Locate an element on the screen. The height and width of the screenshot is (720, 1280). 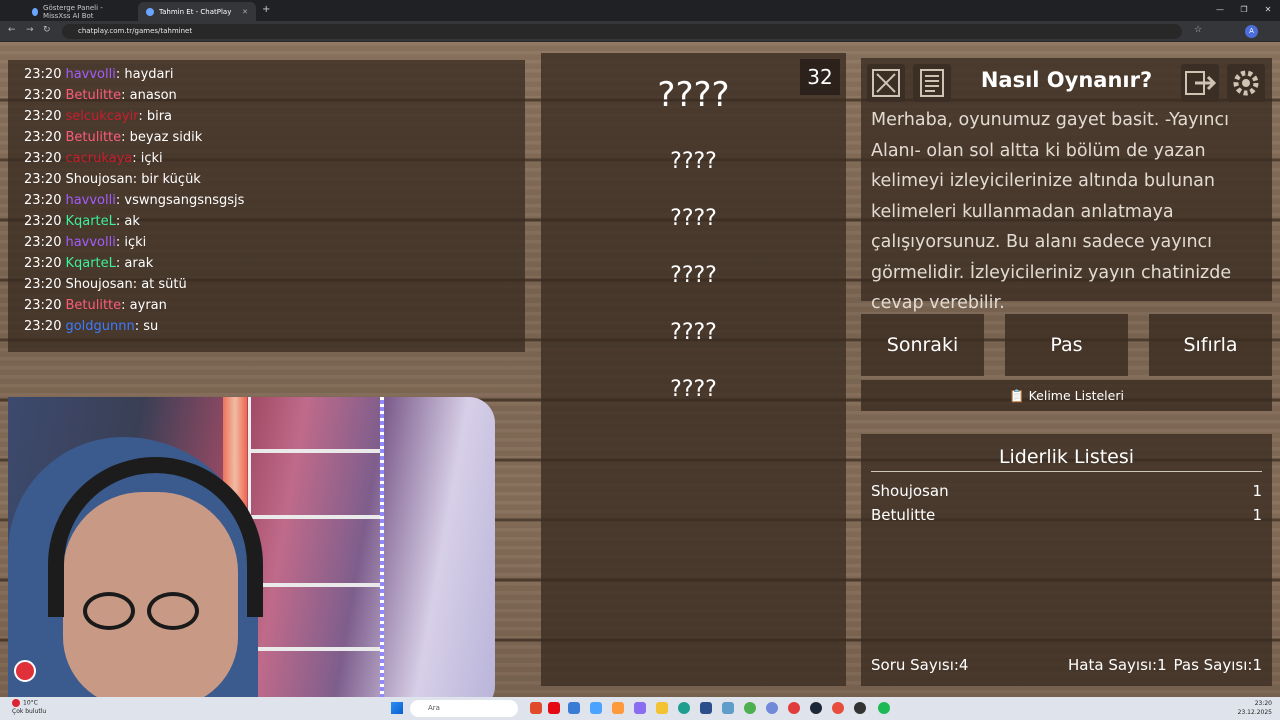
glasses is located at coordinates (143, 612).